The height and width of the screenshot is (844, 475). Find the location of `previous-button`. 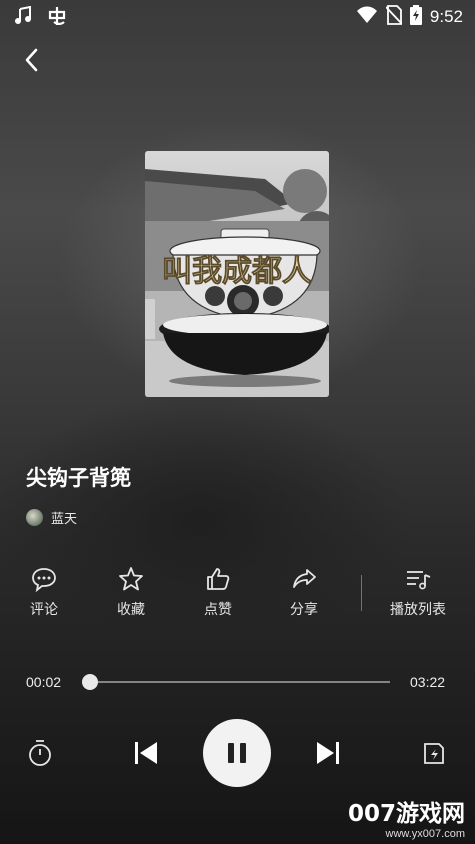

previous-button is located at coordinates (146, 755).